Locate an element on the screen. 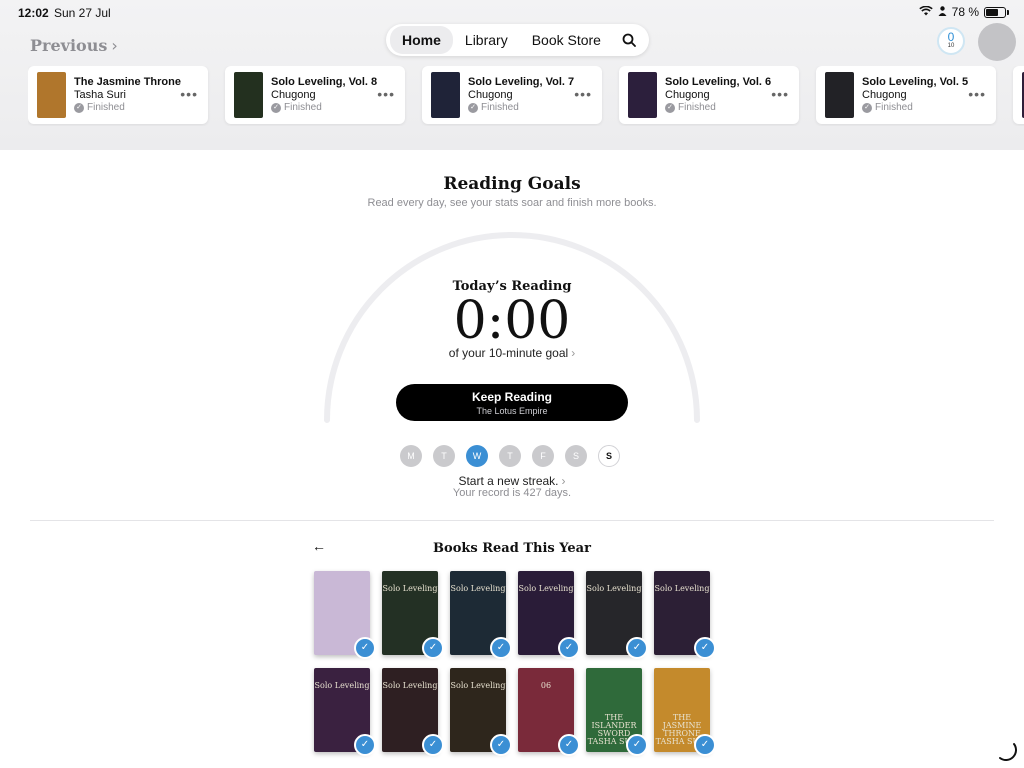  status-right: 78 % is located at coordinates (963, 12).